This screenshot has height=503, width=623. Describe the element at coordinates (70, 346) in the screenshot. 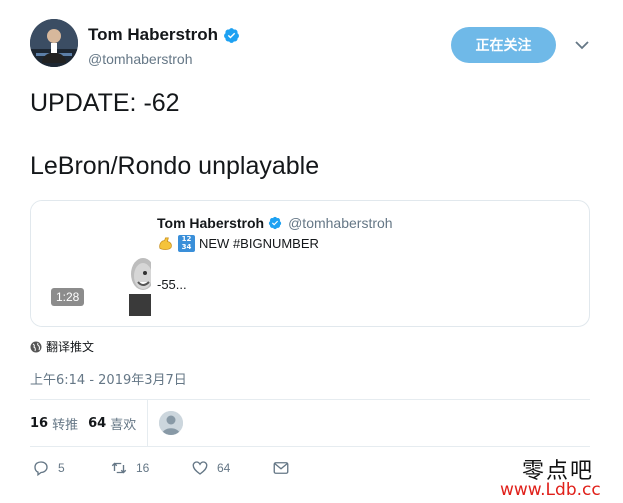

I see `translate-label: 翻译推文` at that location.